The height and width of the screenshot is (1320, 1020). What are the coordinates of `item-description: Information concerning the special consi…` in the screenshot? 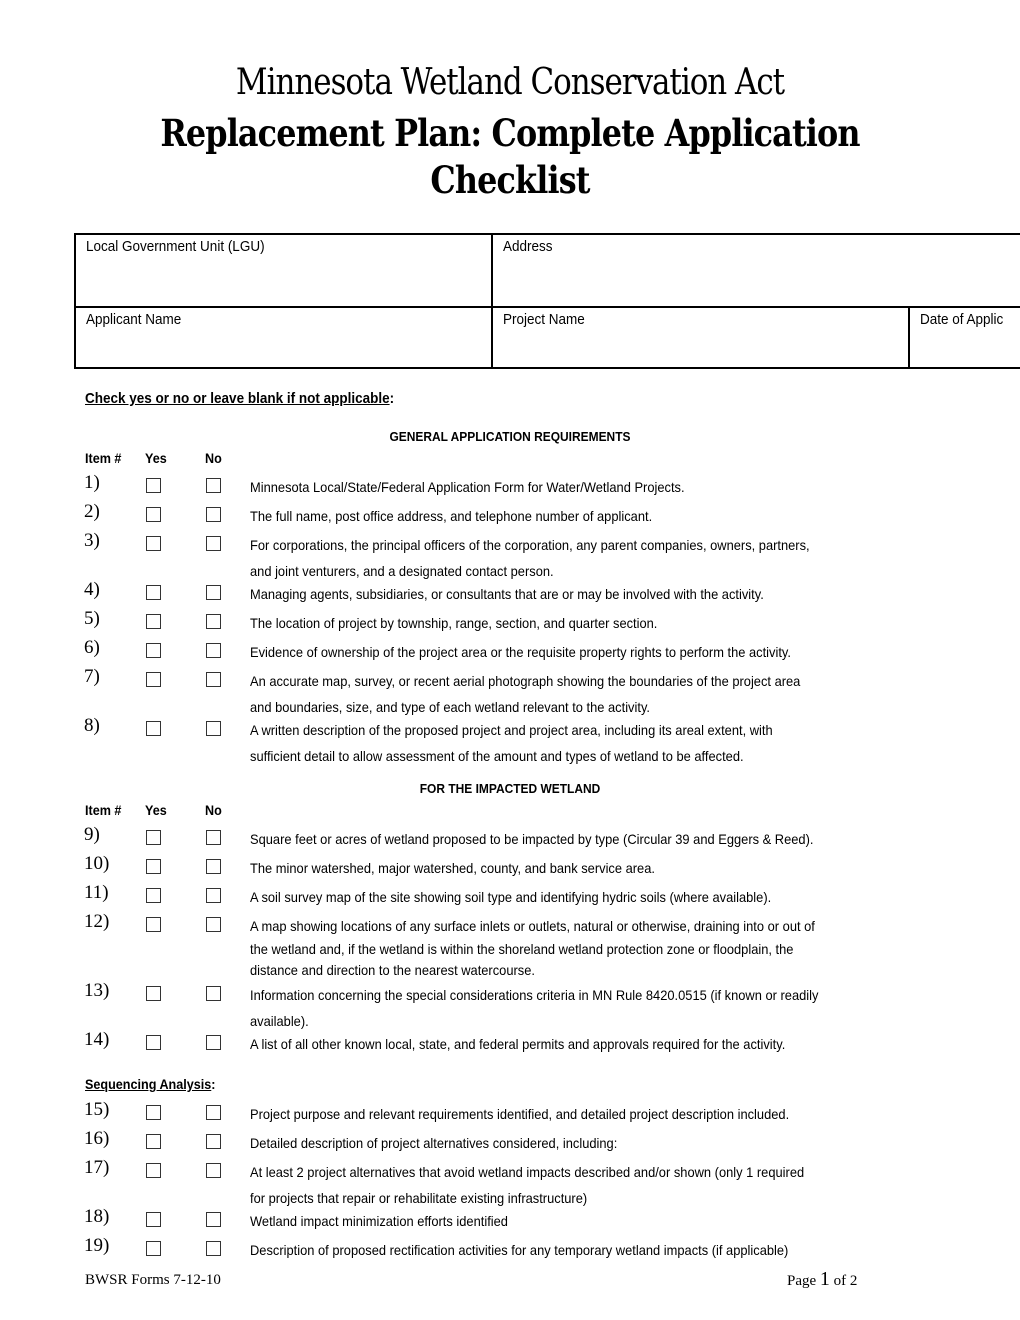 It's located at (534, 1008).